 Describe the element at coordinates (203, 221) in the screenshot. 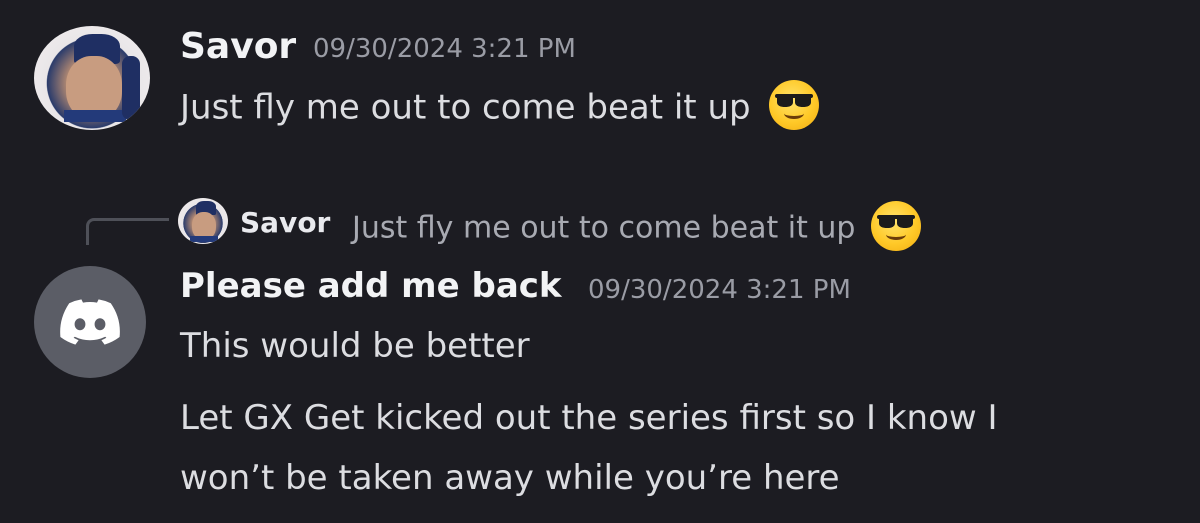

I see `reply-avatar` at that location.